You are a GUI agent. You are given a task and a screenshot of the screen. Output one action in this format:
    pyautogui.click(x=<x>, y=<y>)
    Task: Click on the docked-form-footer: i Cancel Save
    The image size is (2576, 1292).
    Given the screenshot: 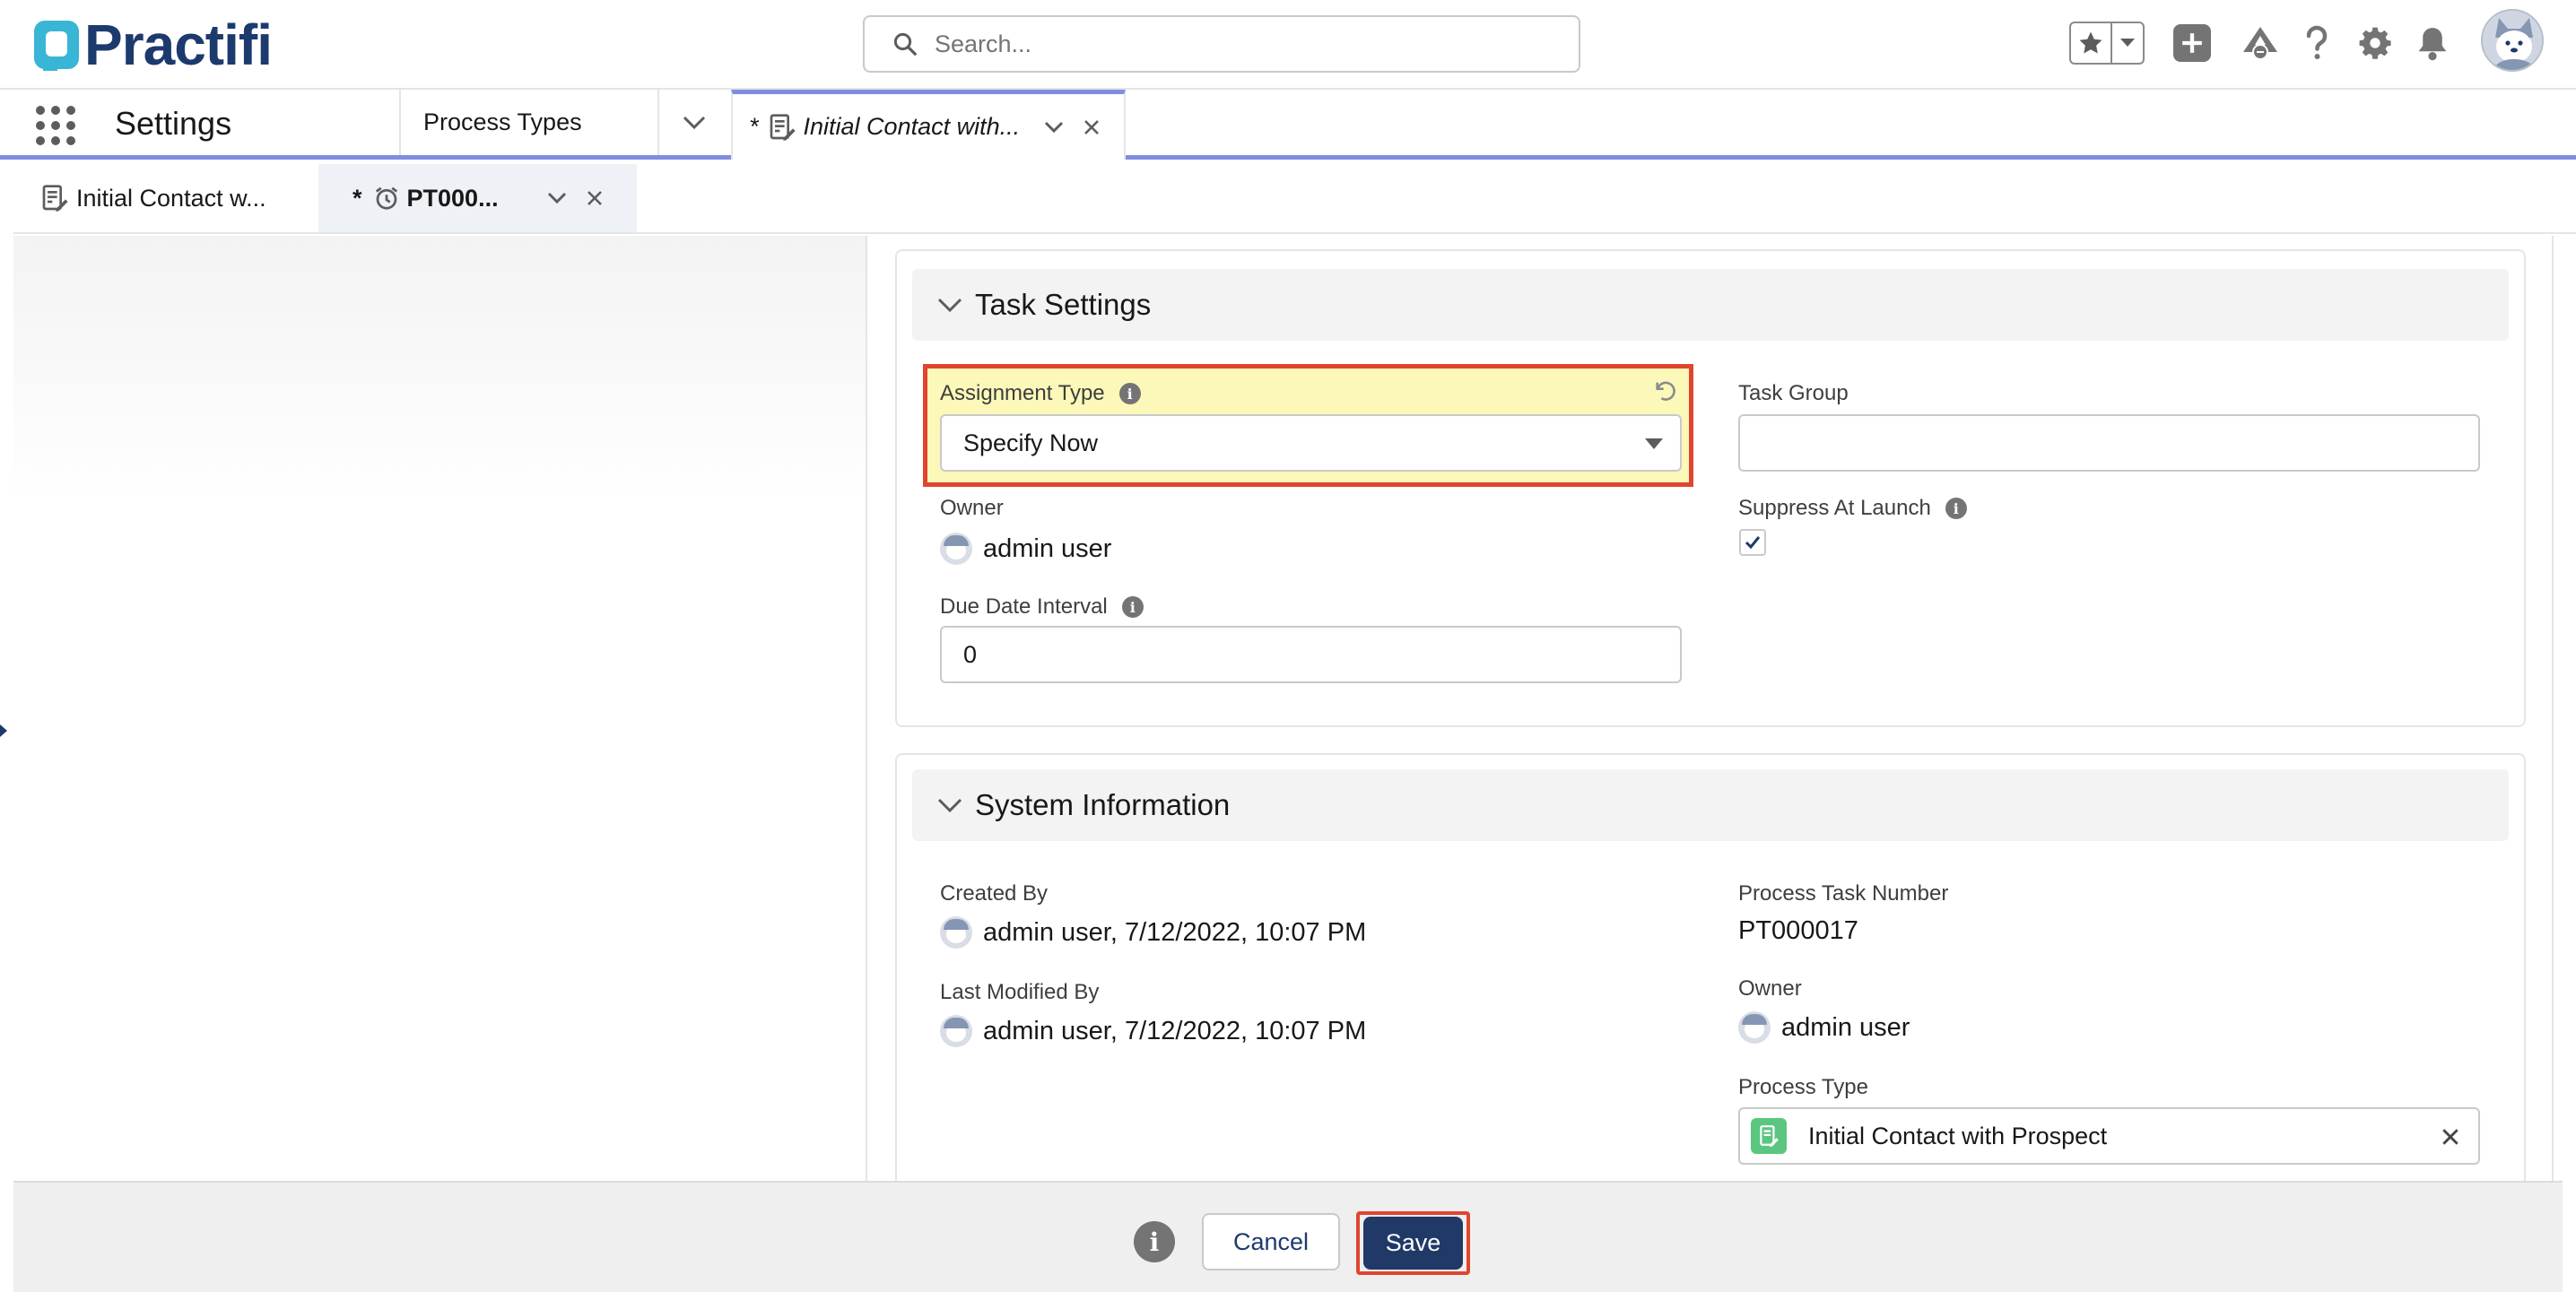 What is the action you would take?
    pyautogui.click(x=1288, y=1236)
    